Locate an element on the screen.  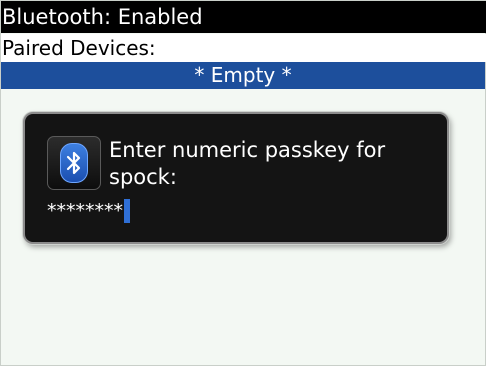
bluetooth-icon is located at coordinates (74, 163).